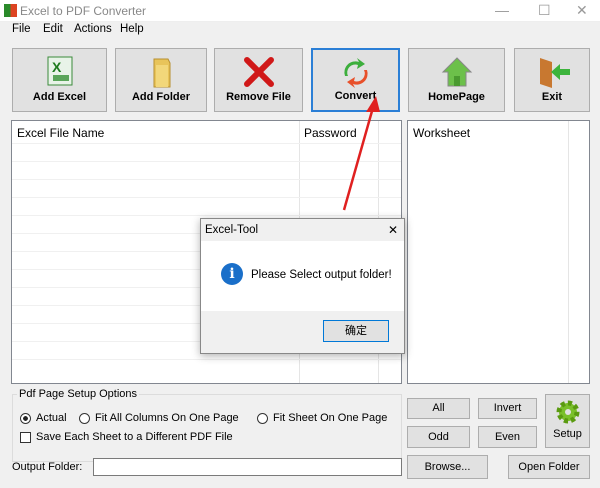 This screenshot has width=600, height=488. What do you see at coordinates (161, 97) in the screenshot?
I see `add-folder-label: Add Folder` at bounding box center [161, 97].